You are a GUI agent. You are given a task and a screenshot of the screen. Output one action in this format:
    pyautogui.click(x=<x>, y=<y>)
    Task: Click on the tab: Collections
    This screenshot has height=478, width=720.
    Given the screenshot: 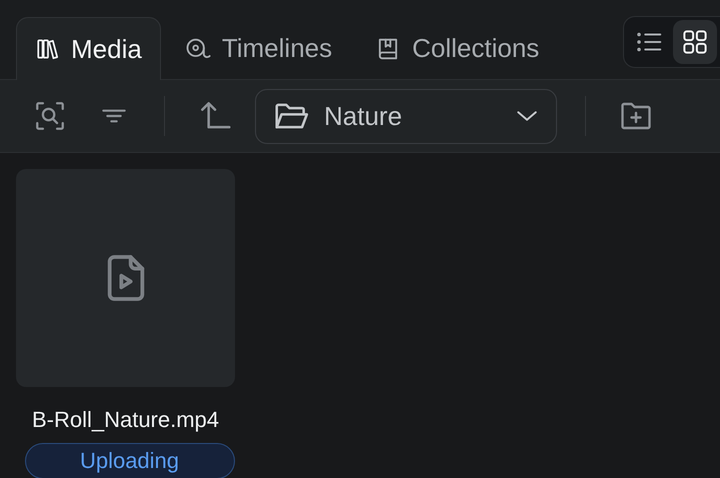 What is the action you would take?
    pyautogui.click(x=456, y=48)
    